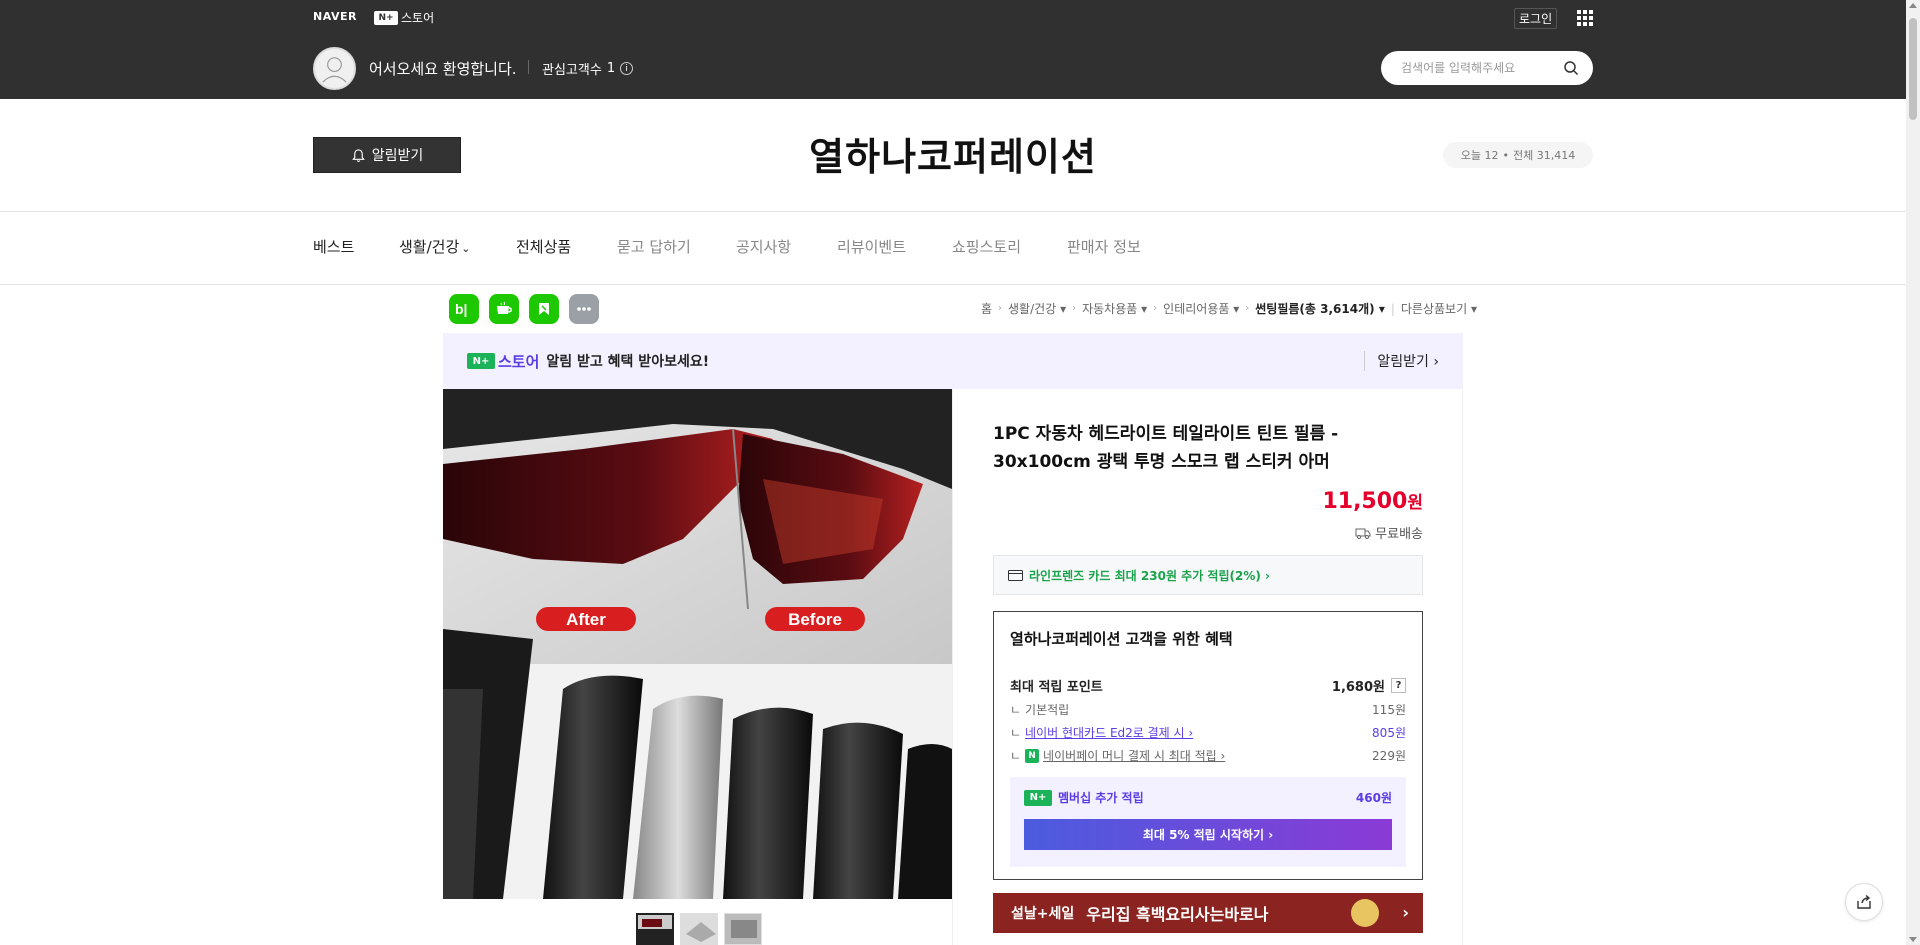 The height and width of the screenshot is (945, 1920). What do you see at coordinates (953, 49) in the screenshot?
I see `top-bar: NAVER N+ 스토어 로그인 어서오세요 환영합니다. 관심고객수 1 i` at bounding box center [953, 49].